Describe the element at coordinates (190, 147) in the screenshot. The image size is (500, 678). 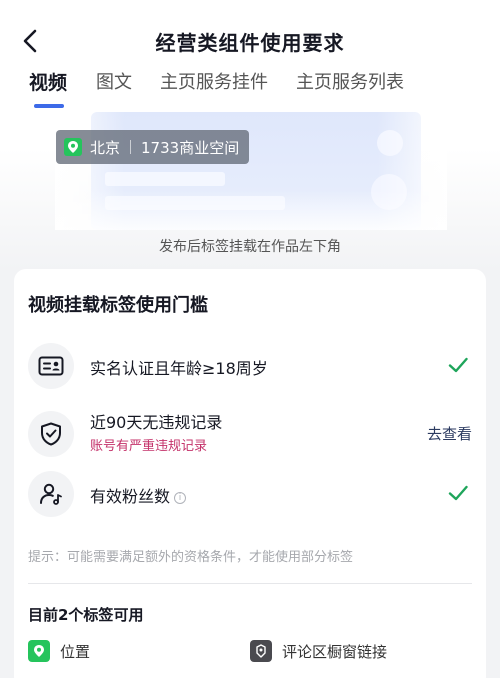
I see `location-place: 1733商业空间` at that location.